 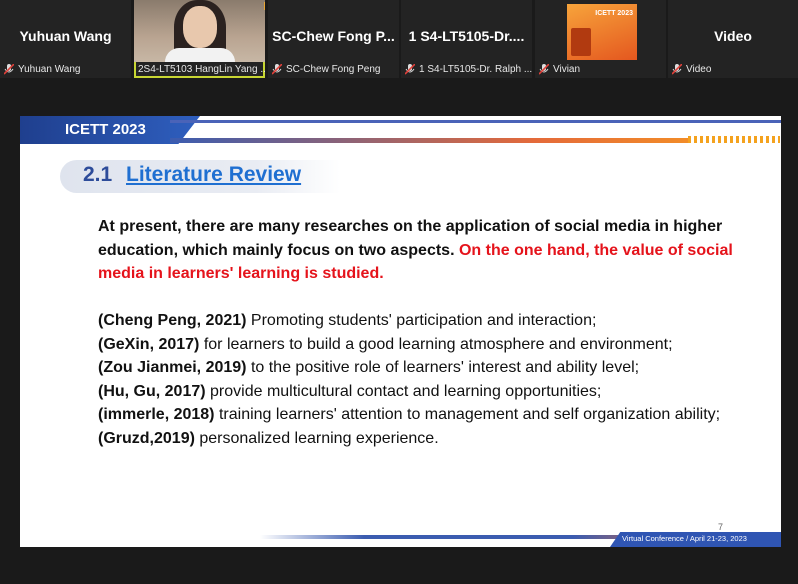 I want to click on header-brand: ICETT 2023, so click(x=105, y=129).